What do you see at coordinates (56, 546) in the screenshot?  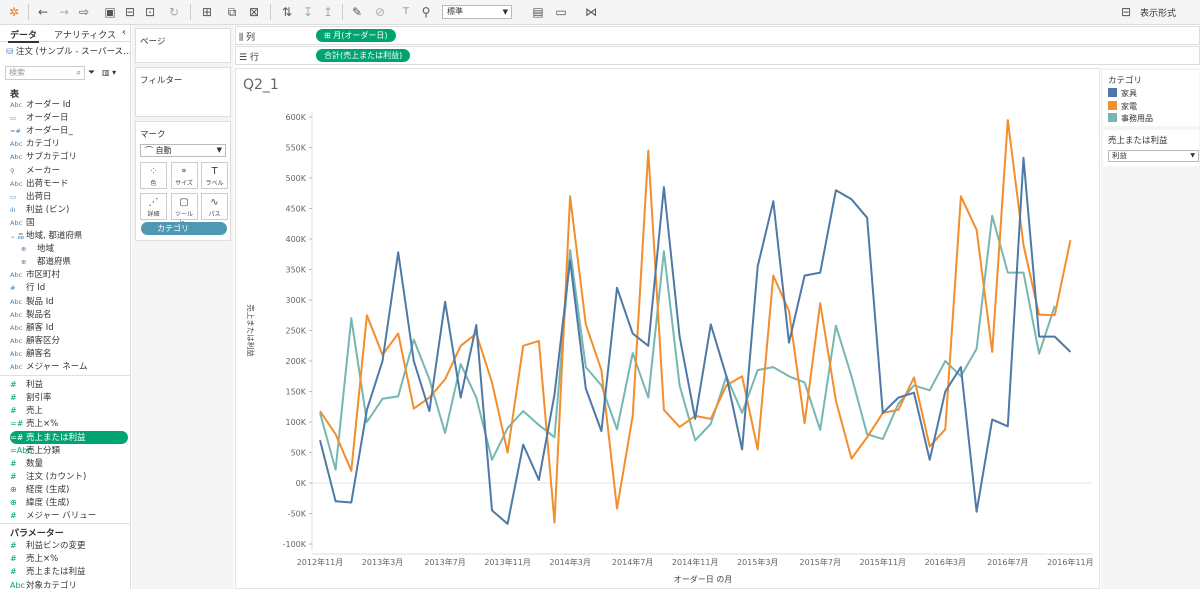 I see `field-label: 利益ビンの変更` at bounding box center [56, 546].